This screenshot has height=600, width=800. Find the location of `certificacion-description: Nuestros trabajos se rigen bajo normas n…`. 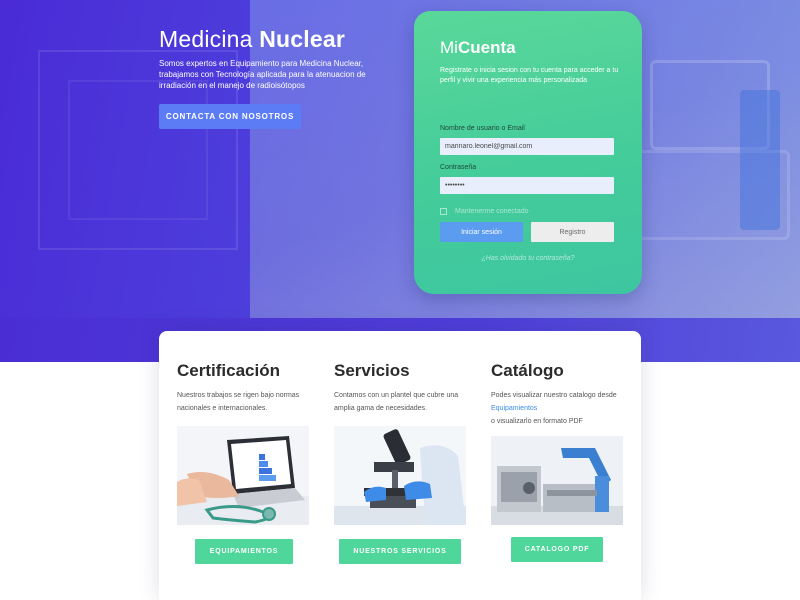

certificacion-description: Nuestros trabajos se rigen bajo normas n… is located at coordinates (238, 402).